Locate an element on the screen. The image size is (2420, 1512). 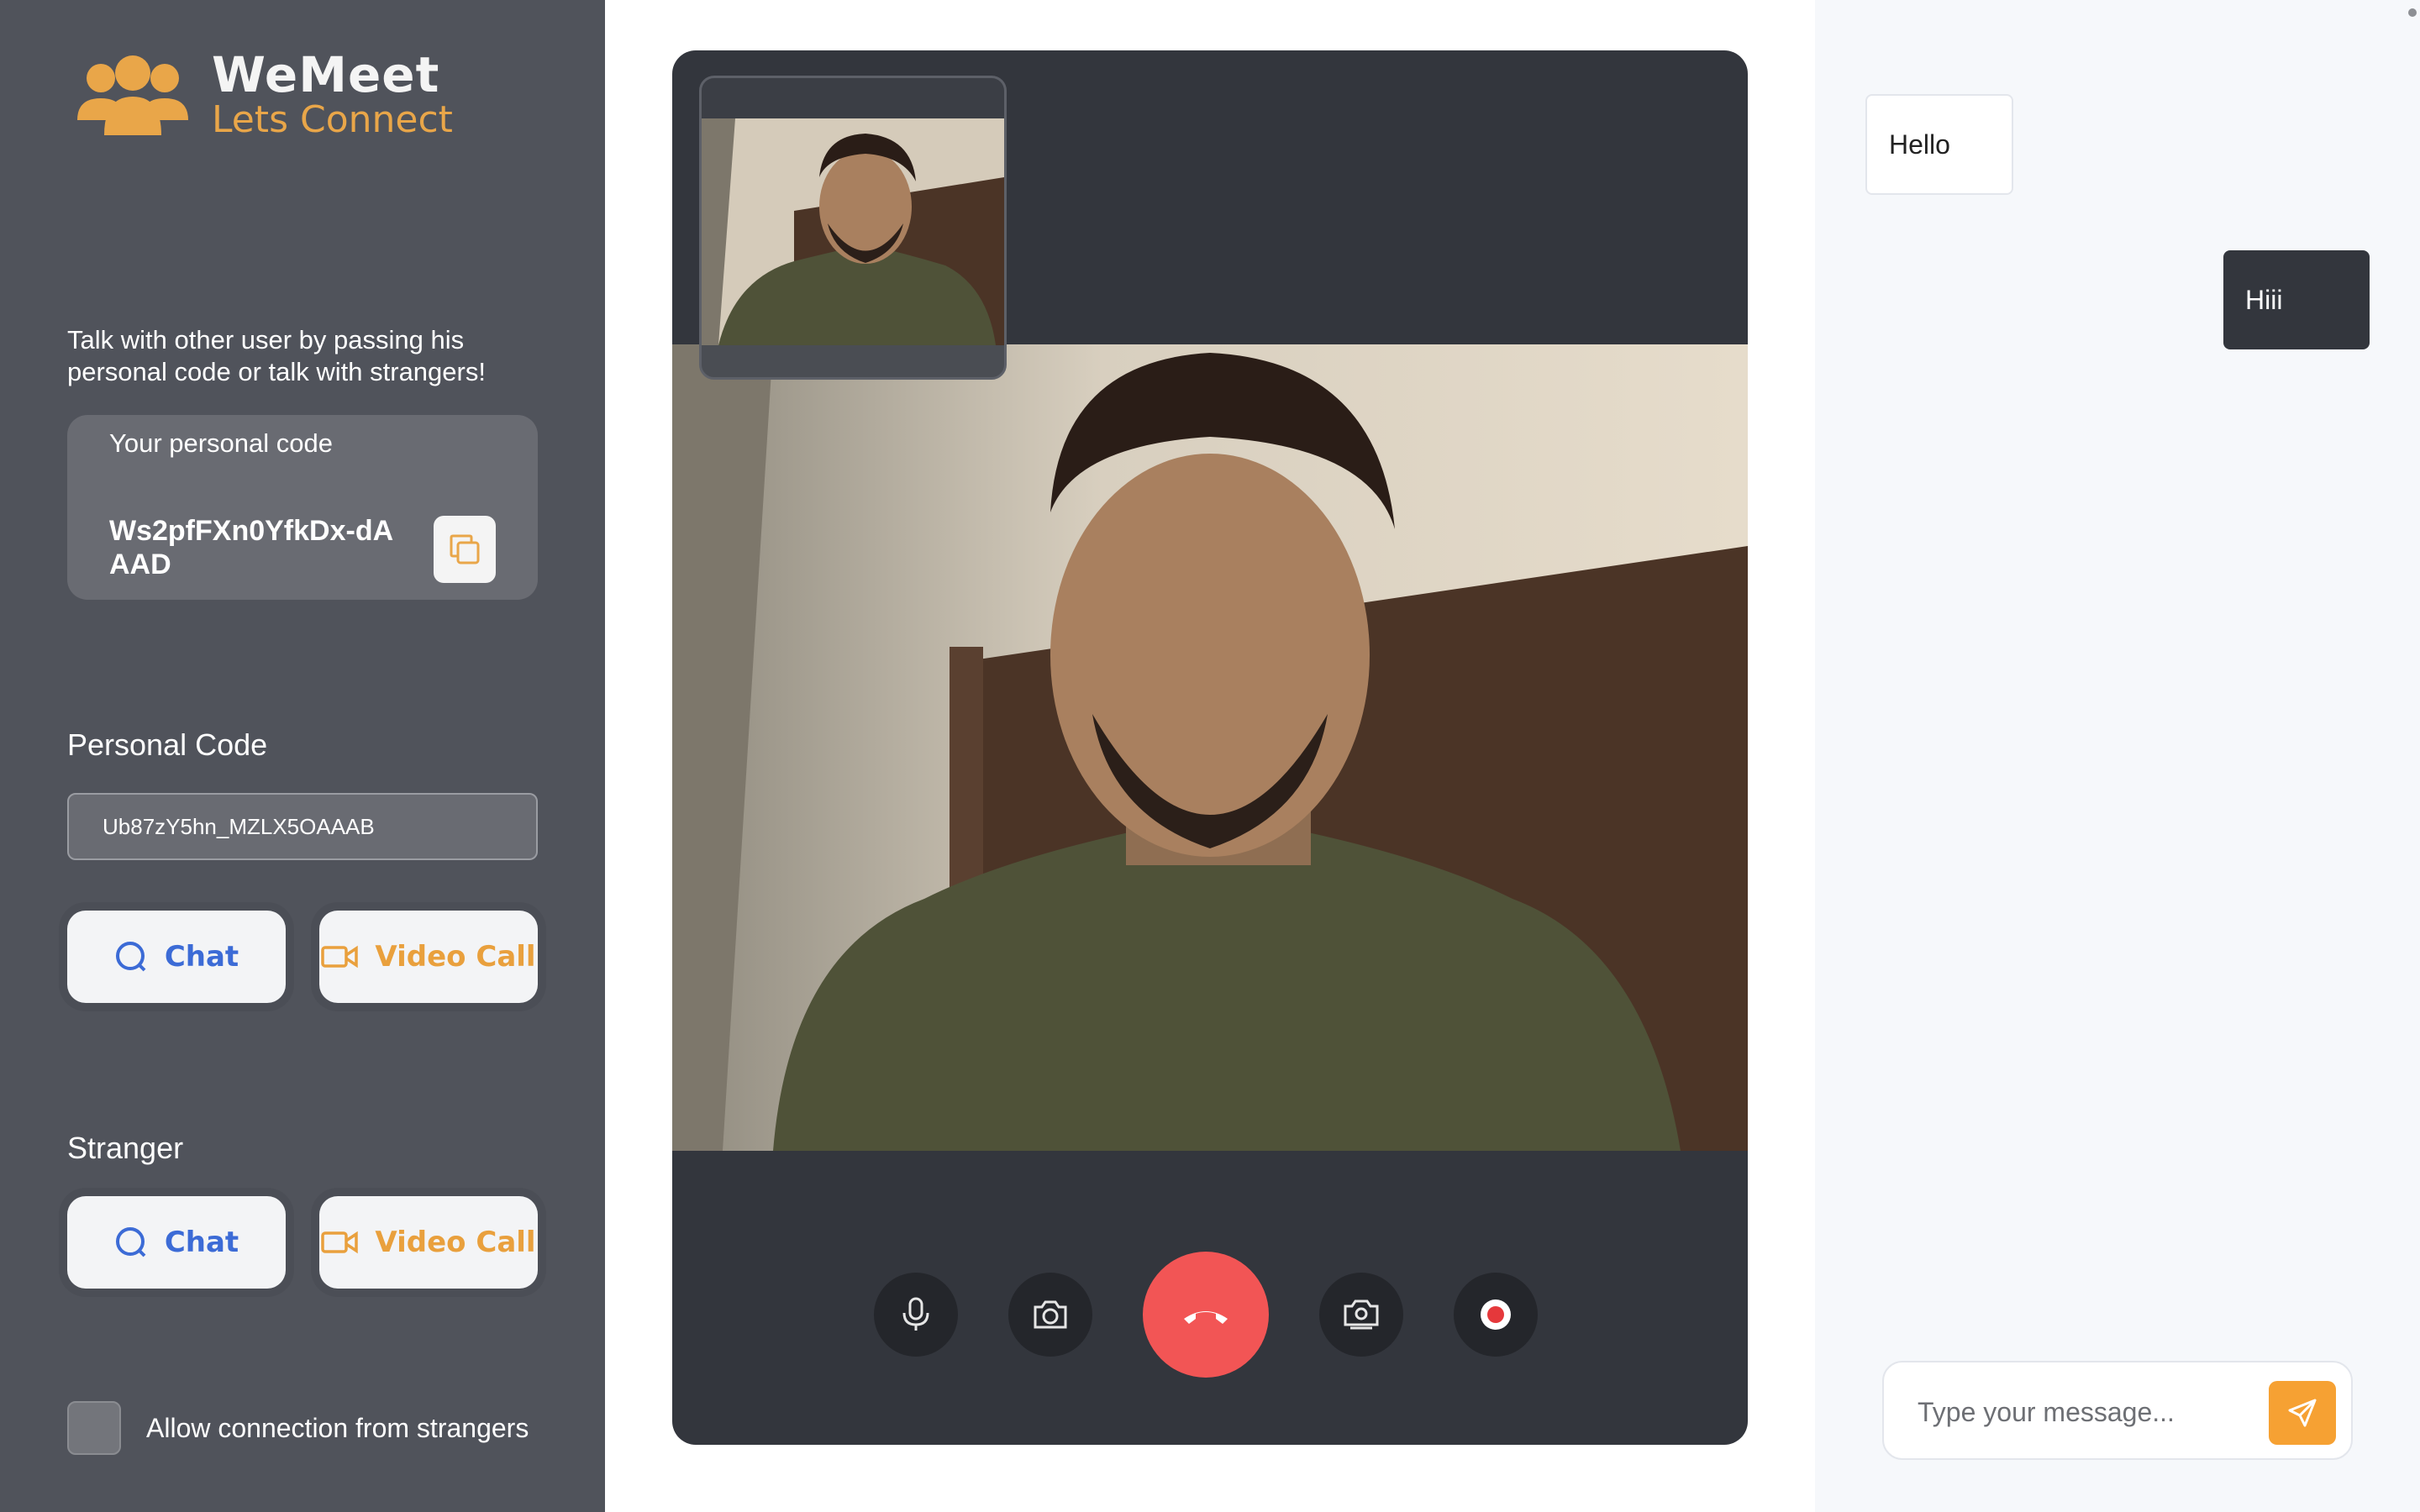
local-video-preview is located at coordinates (853, 228).